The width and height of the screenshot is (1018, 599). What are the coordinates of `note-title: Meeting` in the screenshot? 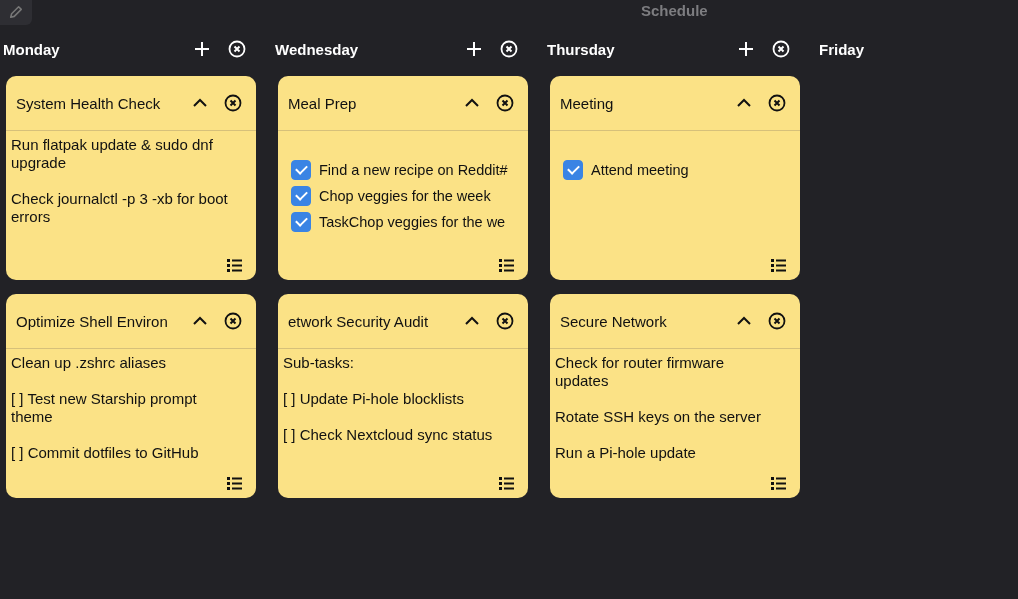 It's located at (587, 103).